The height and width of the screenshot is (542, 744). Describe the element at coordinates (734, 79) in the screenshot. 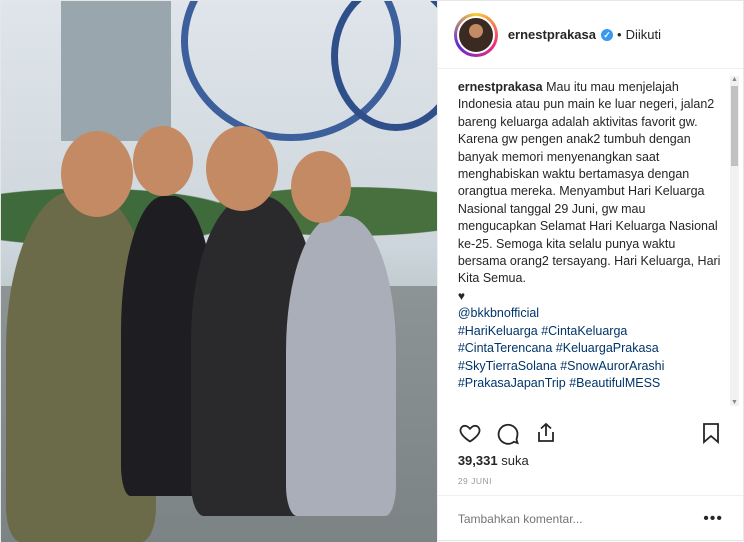

I see `scroll-up-arrow: ▲` at that location.